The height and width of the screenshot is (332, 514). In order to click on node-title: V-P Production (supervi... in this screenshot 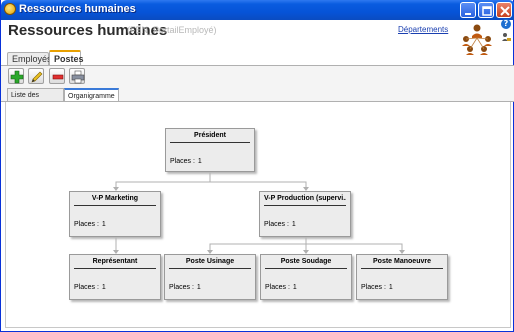, I will do `click(305, 198)`.